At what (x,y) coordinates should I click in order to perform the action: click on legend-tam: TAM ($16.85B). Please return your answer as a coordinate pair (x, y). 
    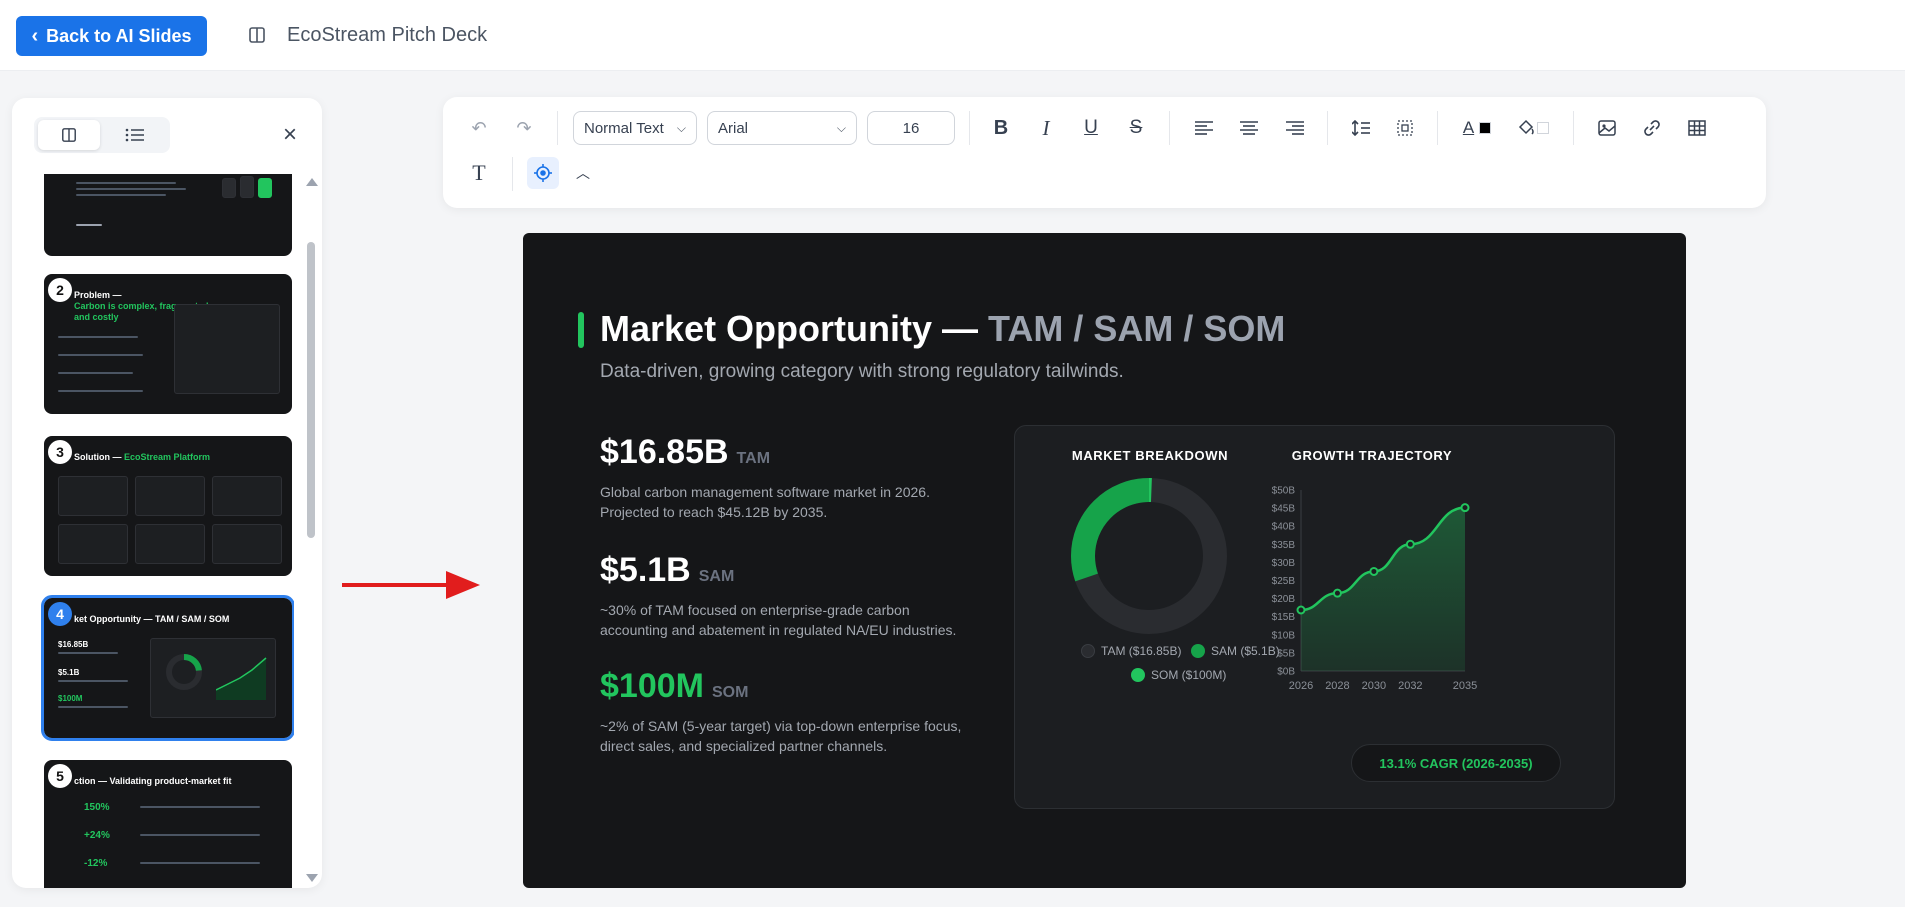
    Looking at the image, I should click on (1131, 651).